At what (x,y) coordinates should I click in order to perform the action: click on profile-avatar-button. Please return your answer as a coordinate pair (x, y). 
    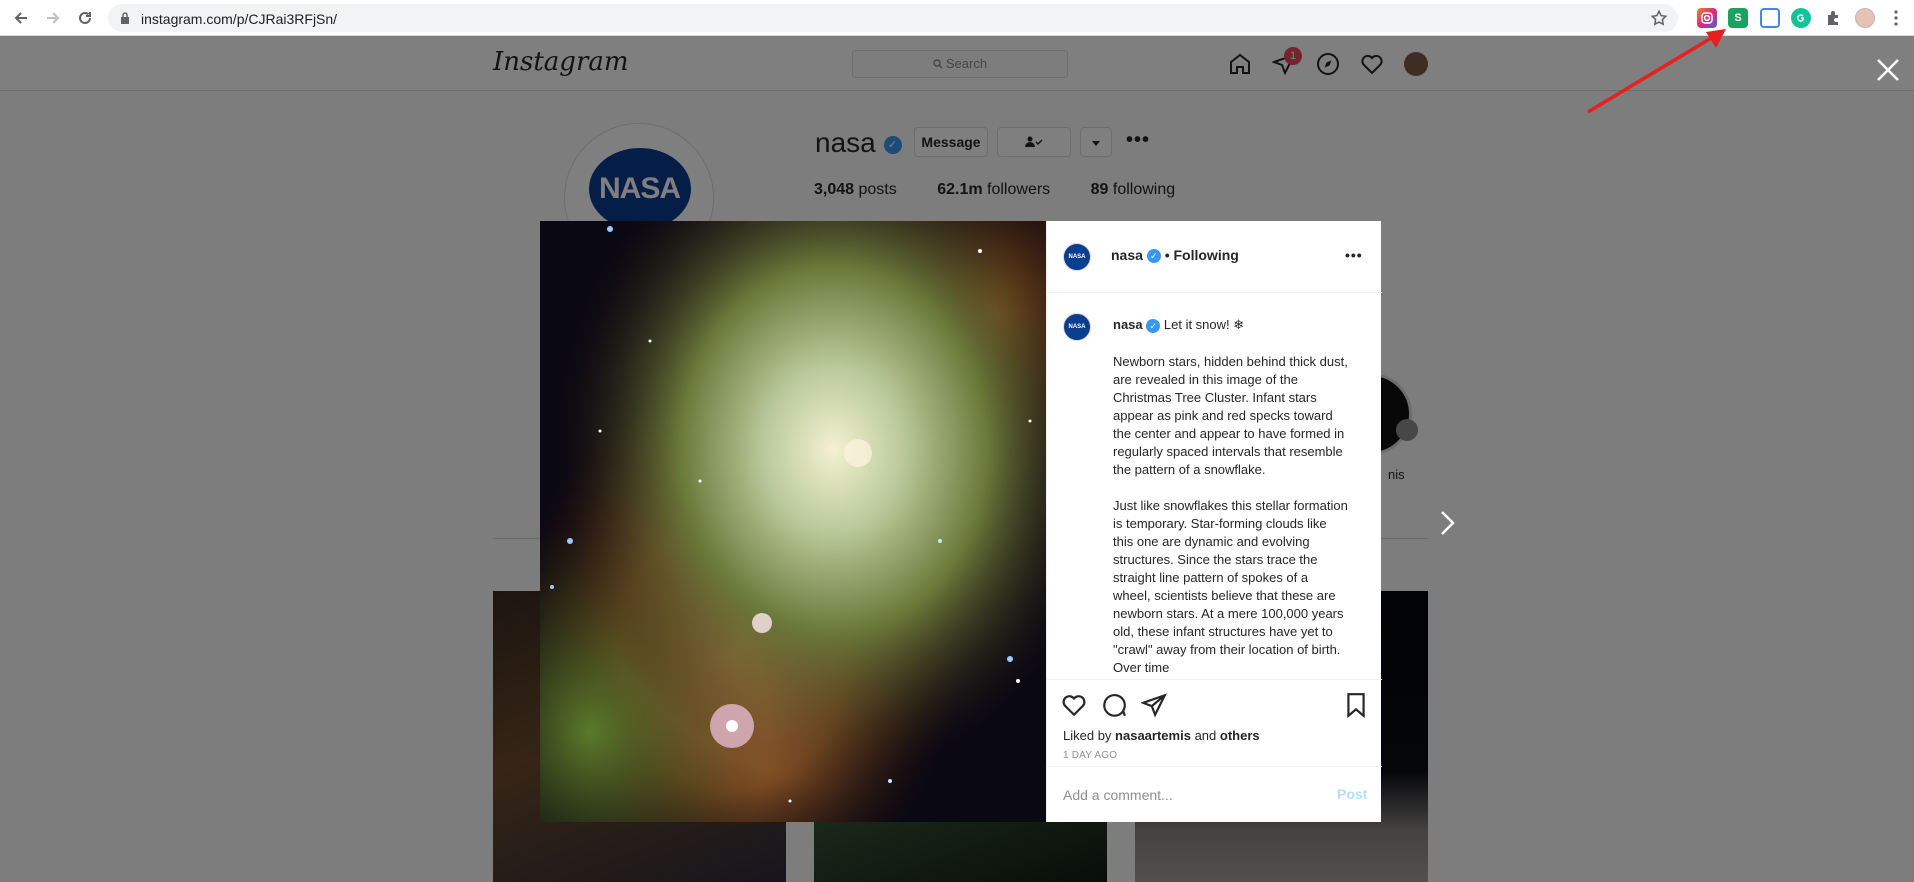
    Looking at the image, I should click on (1865, 18).